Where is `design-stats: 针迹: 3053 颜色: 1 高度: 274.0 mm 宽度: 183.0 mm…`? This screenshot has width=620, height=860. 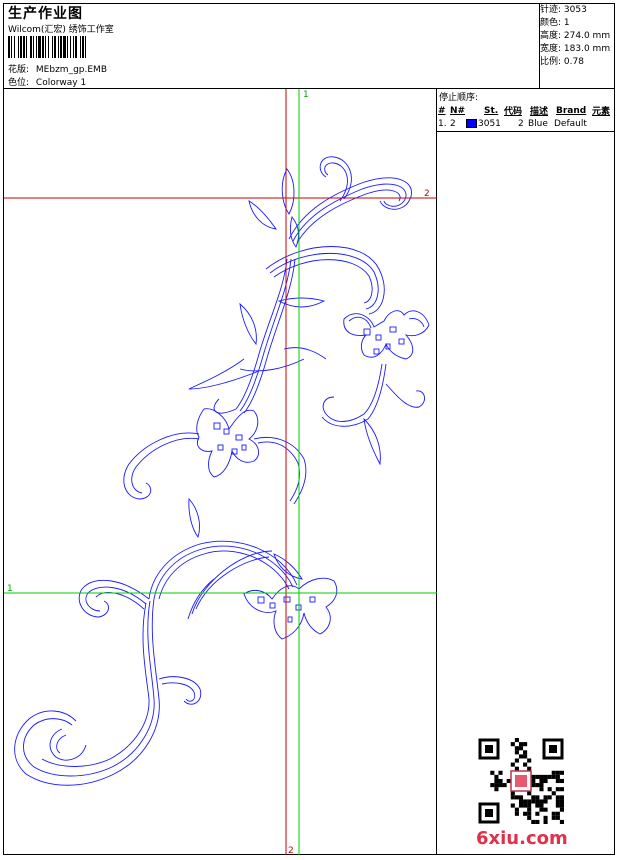 design-stats: 针迹: 3053 颜色: 1 高度: 274.0 mm 宽度: 183.0 mm… is located at coordinates (578, 36).